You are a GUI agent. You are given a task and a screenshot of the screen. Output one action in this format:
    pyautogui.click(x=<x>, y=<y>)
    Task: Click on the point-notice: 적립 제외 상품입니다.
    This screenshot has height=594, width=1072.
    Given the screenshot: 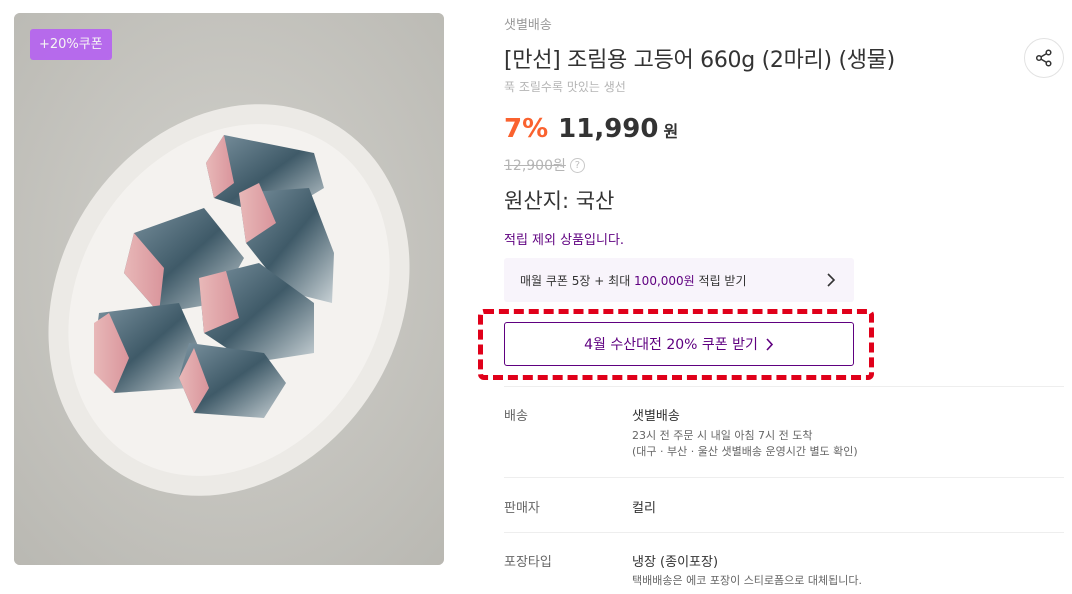 What is the action you would take?
    pyautogui.click(x=564, y=240)
    